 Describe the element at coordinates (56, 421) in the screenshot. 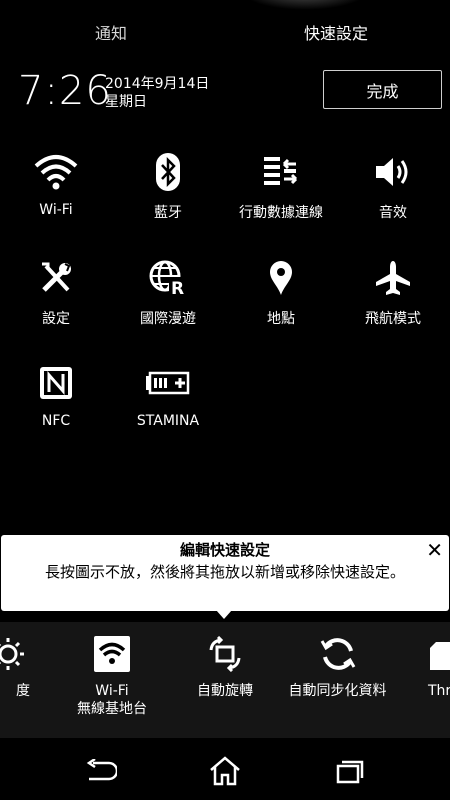

I see `tile-label: NFC` at that location.